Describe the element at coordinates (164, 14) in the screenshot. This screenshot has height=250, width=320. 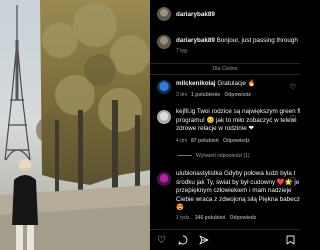
I see `author-avatar` at that location.